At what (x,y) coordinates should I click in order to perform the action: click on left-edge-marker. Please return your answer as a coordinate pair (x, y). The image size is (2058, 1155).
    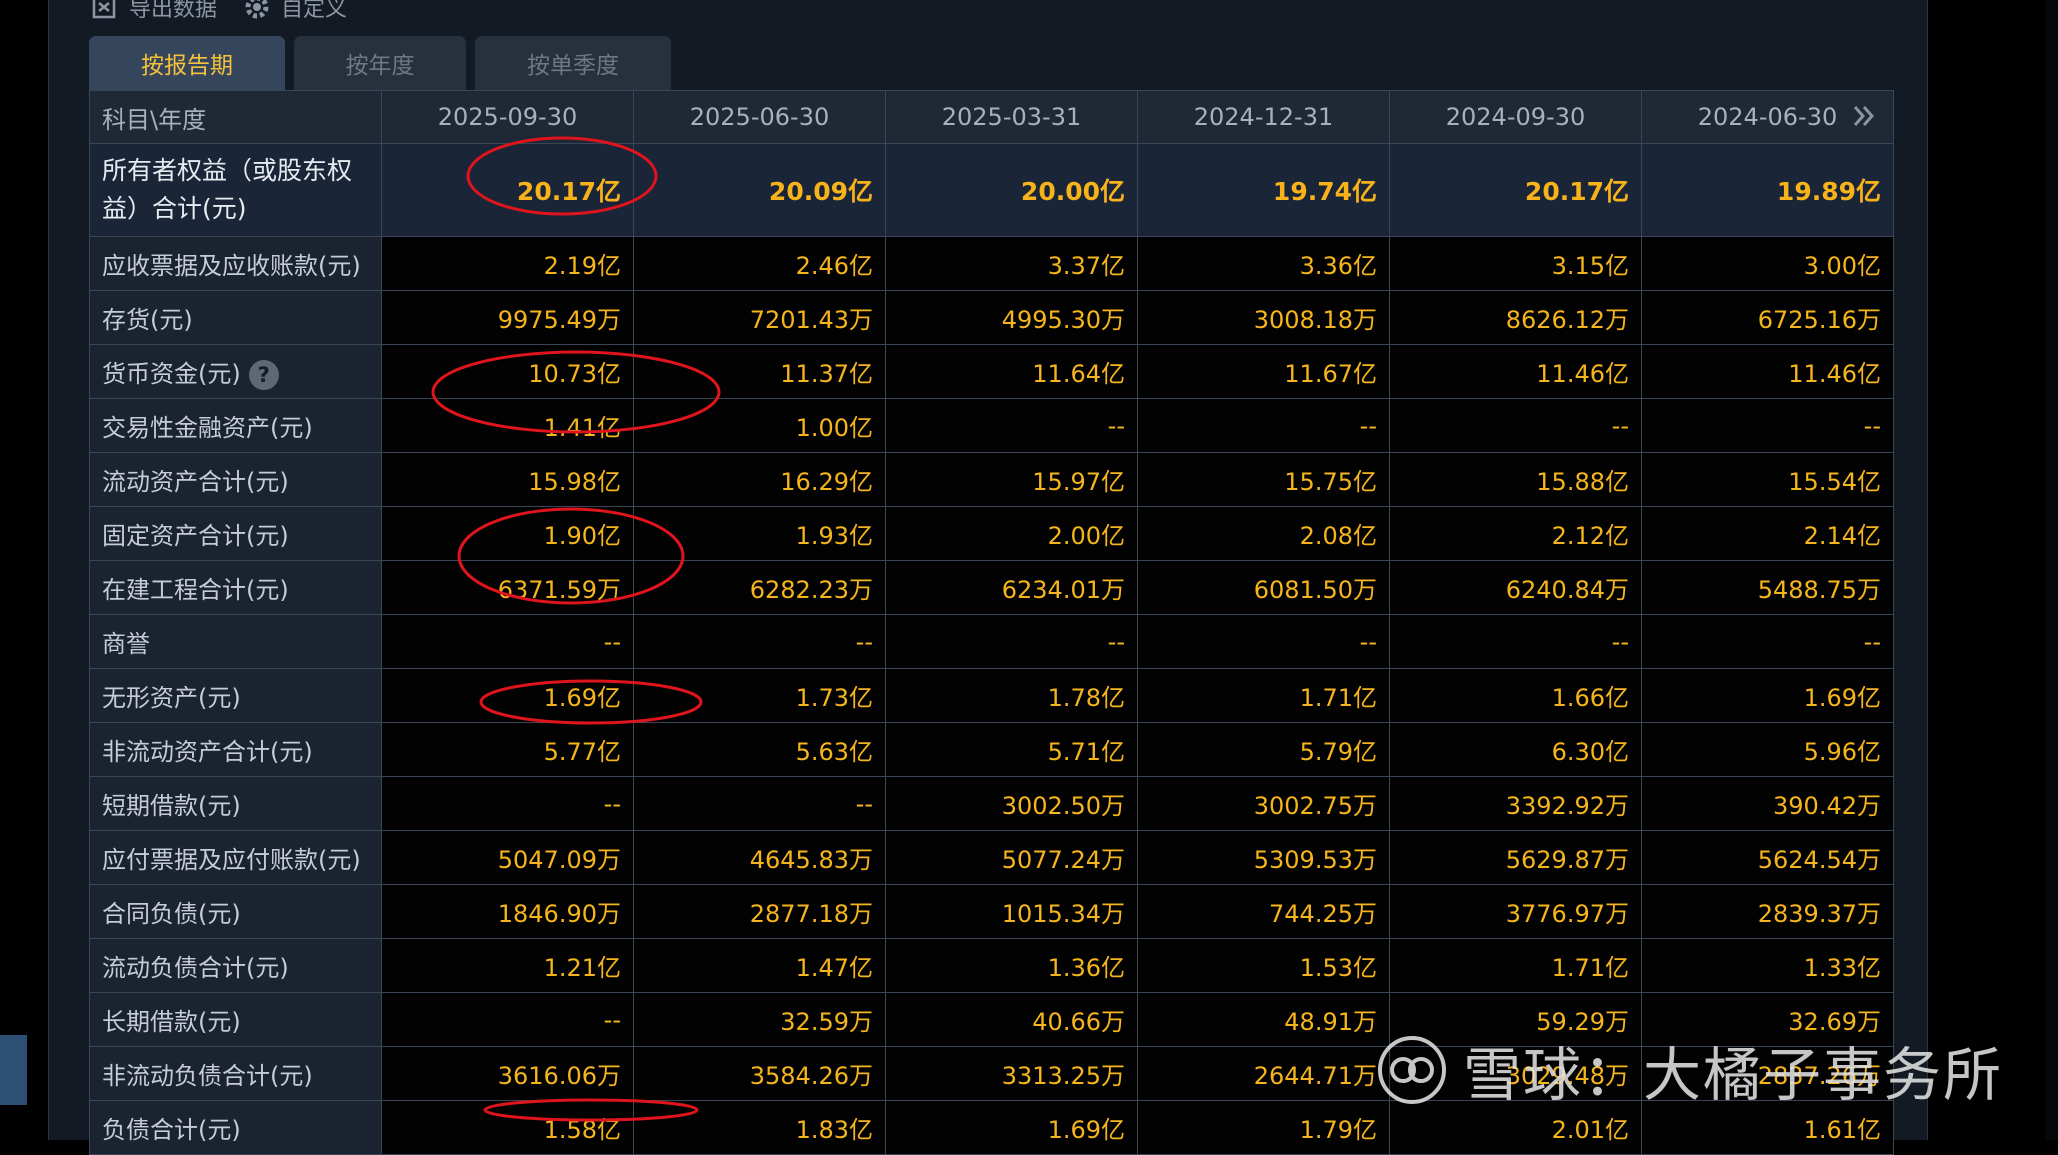
    Looking at the image, I should click on (13, 1070).